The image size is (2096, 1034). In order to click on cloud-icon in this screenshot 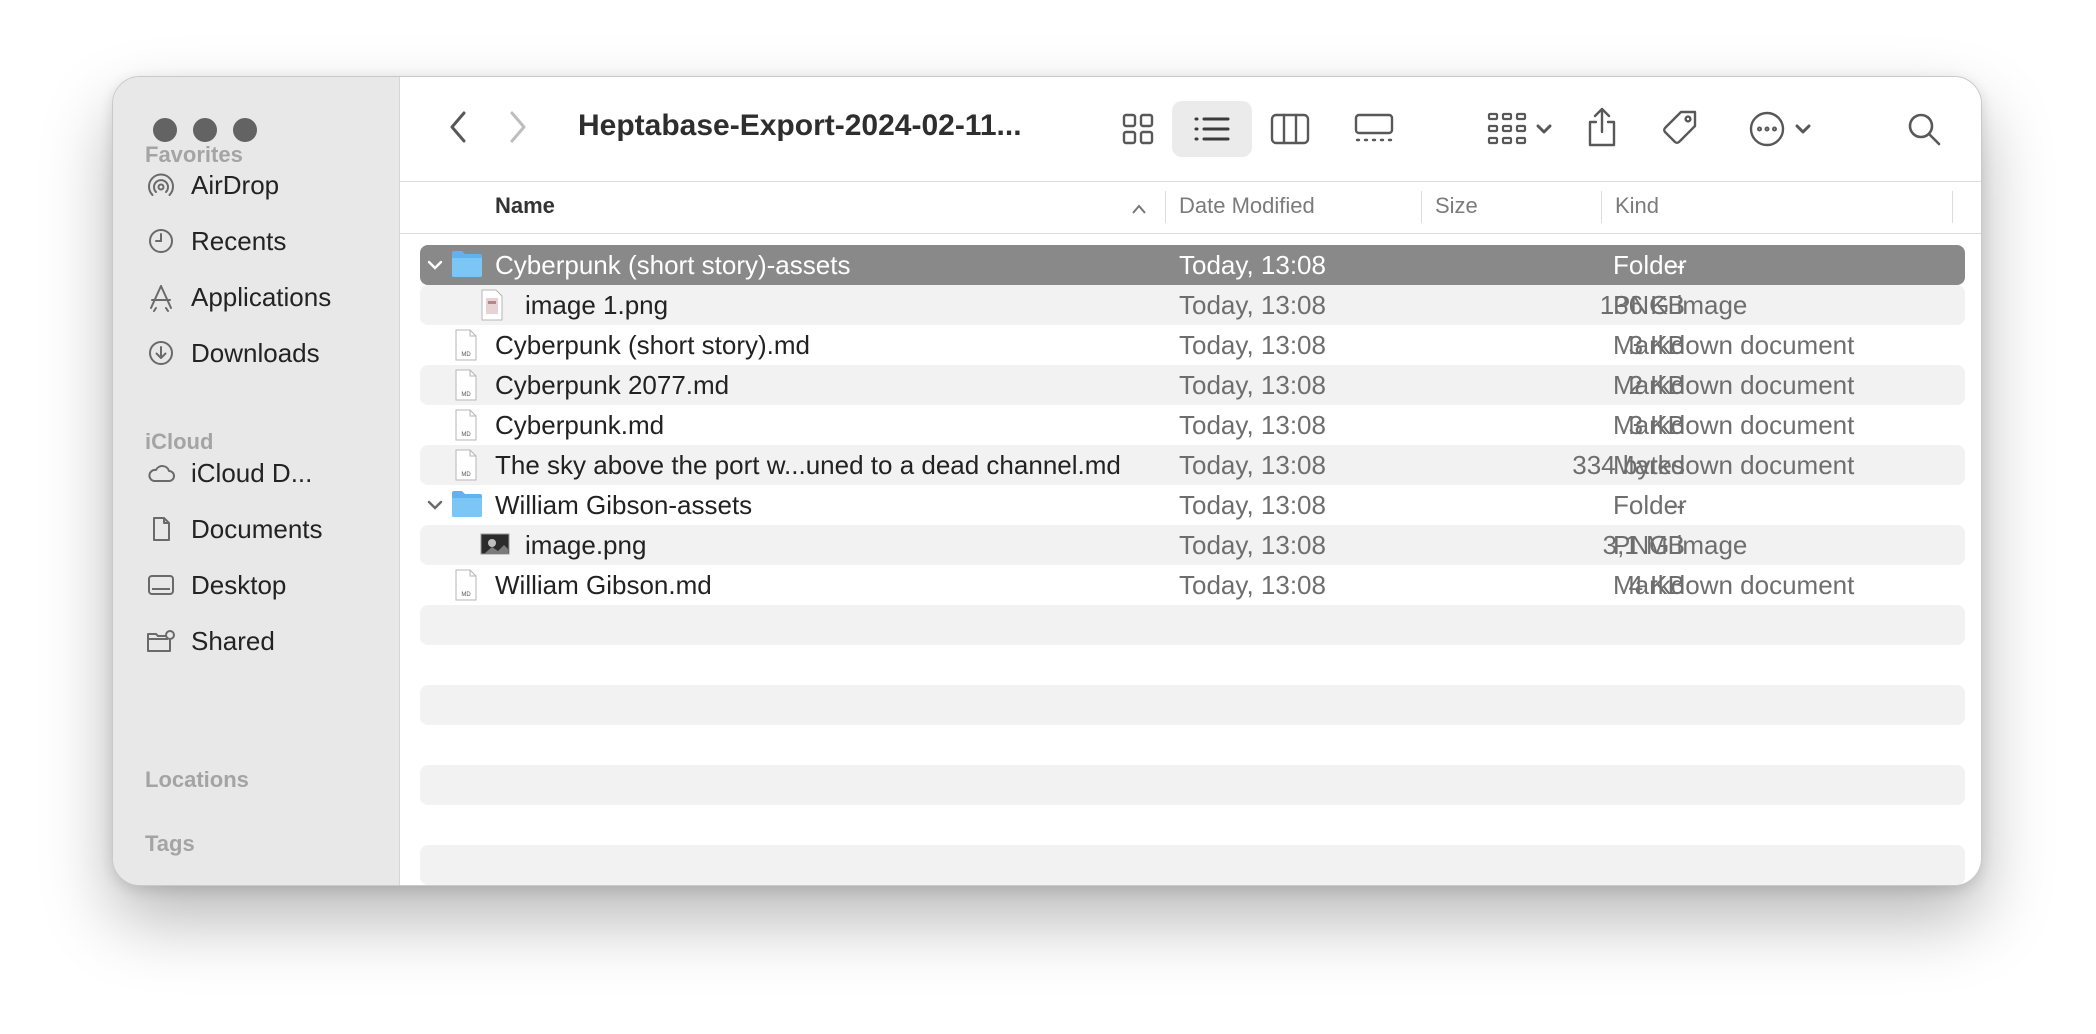, I will do `click(161, 473)`.